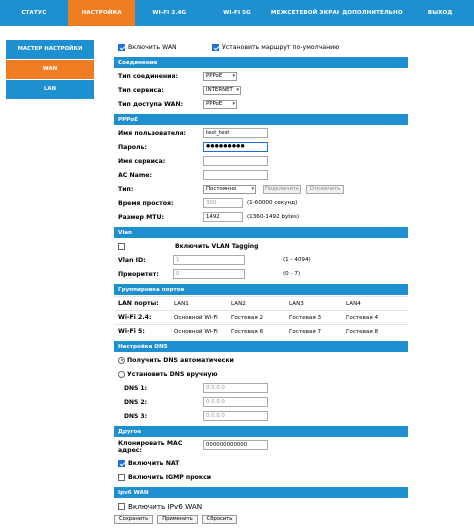 The width and height of the screenshot is (474, 529). What do you see at coordinates (101, 13) in the screenshot?
I see `tab-settings: НАСТРОЙКА` at bounding box center [101, 13].